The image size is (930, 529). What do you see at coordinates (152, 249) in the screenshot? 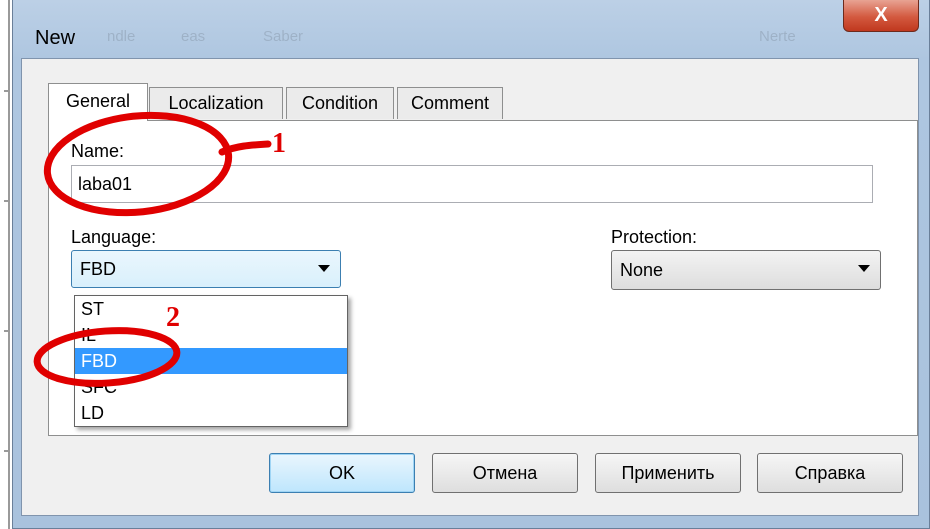
I see `annotation-overlay` at bounding box center [152, 249].